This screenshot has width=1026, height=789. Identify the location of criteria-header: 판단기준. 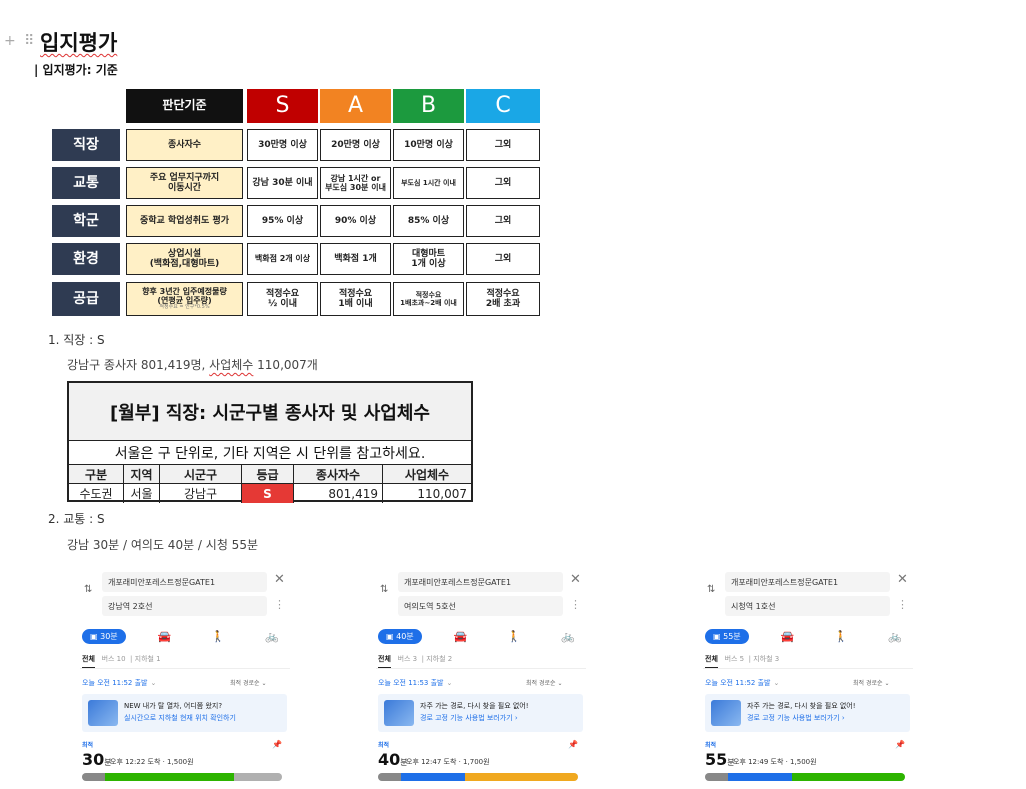
(184, 106).